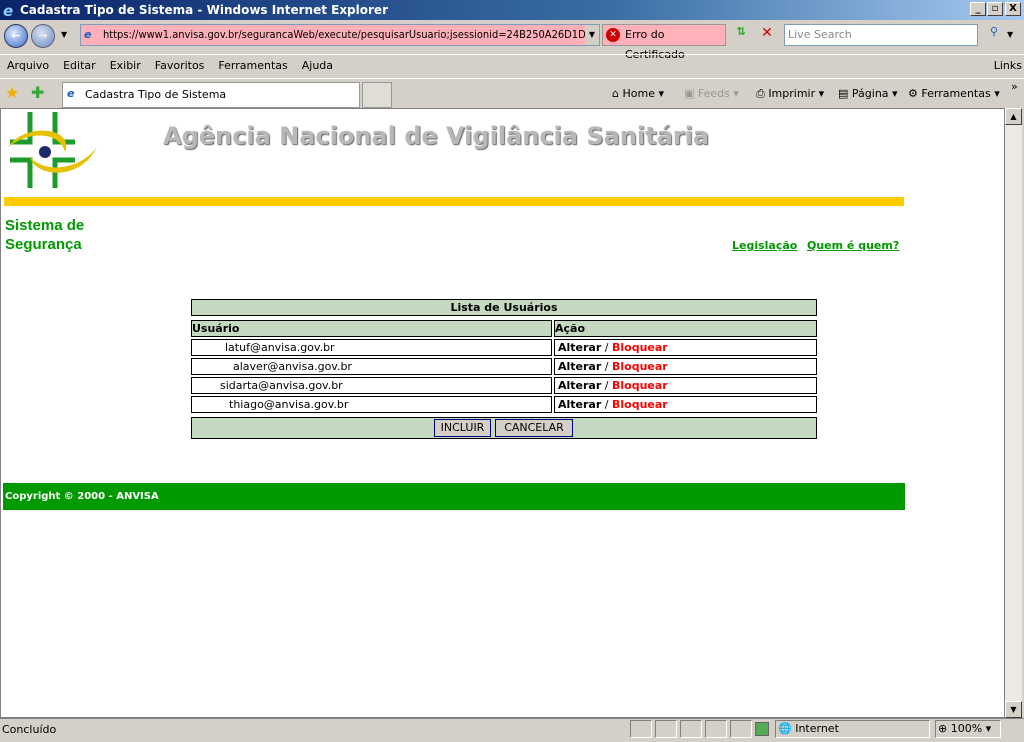 Image resolution: width=1024 pixels, height=742 pixels. What do you see at coordinates (12, 92) in the screenshot?
I see `favorites-star-icon: ★` at bounding box center [12, 92].